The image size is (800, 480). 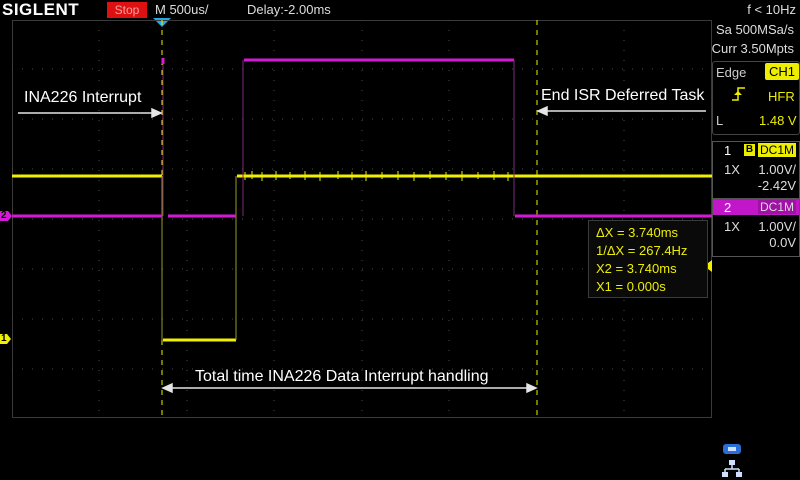 What do you see at coordinates (777, 207) in the screenshot?
I see `ch2-coupling: DC1M` at bounding box center [777, 207].